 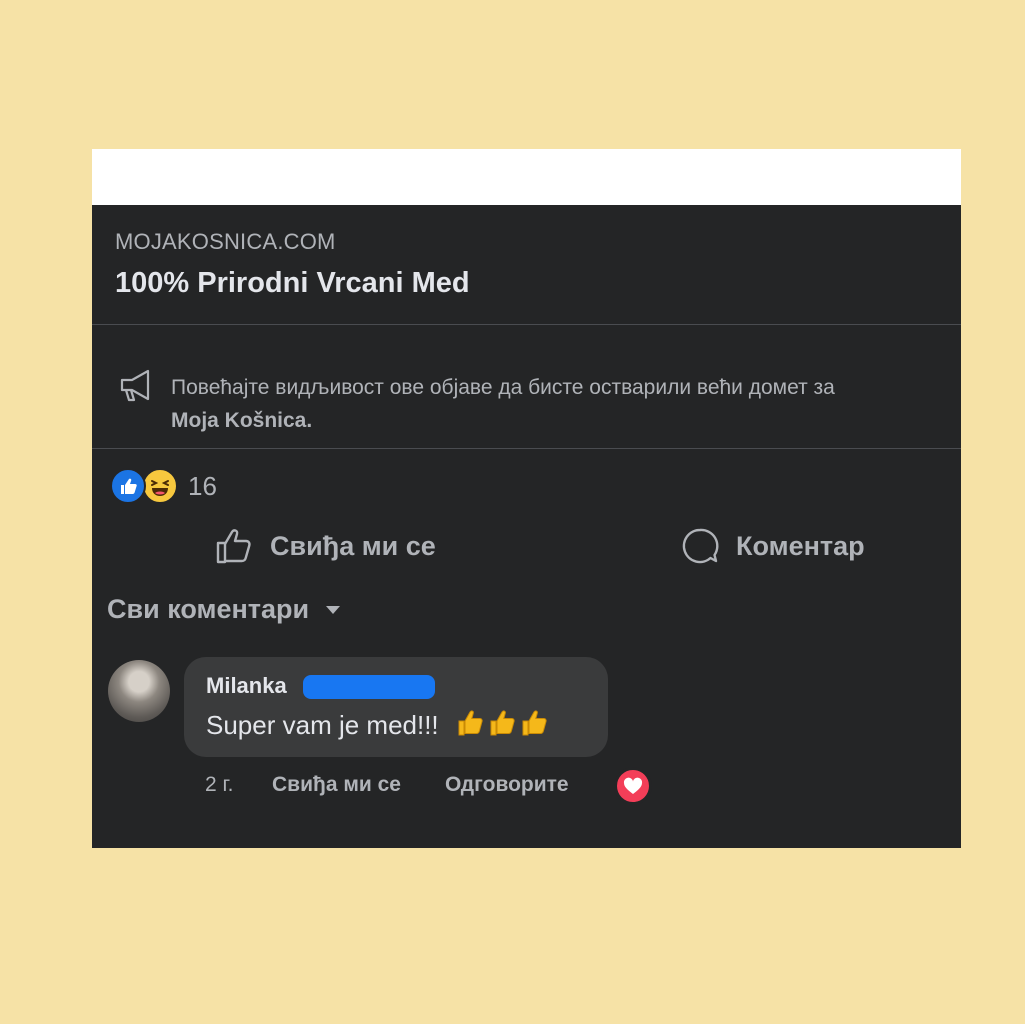 I want to click on comments-filter-label: Сви коментари, so click(x=208, y=609).